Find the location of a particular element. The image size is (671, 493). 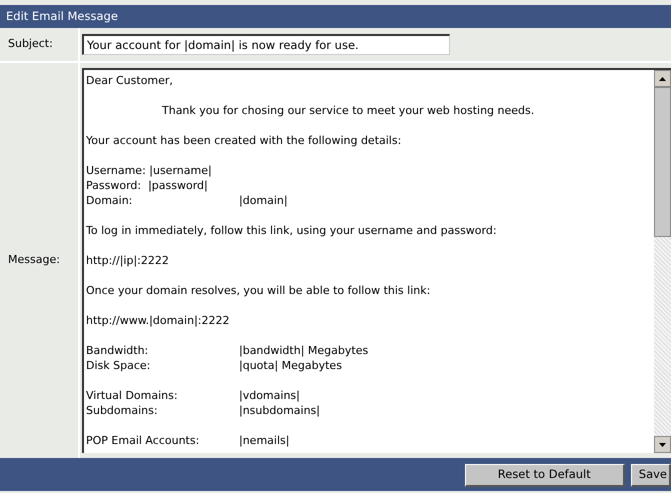

detail-label: Virtual Domains: is located at coordinates (132, 395).